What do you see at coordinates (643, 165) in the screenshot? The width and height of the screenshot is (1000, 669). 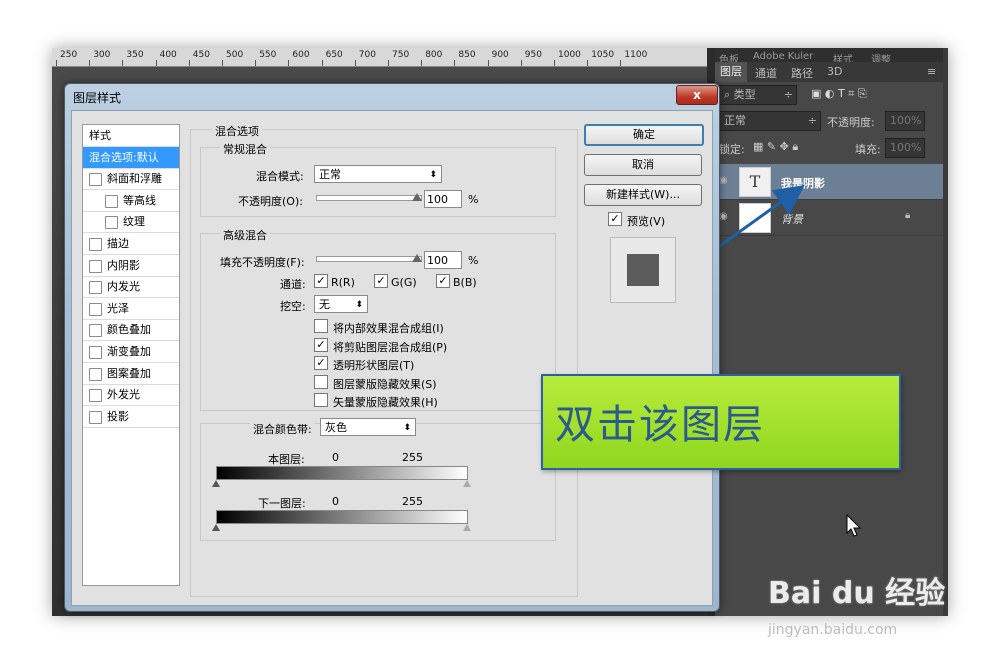 I see `cancel-button: 取消` at bounding box center [643, 165].